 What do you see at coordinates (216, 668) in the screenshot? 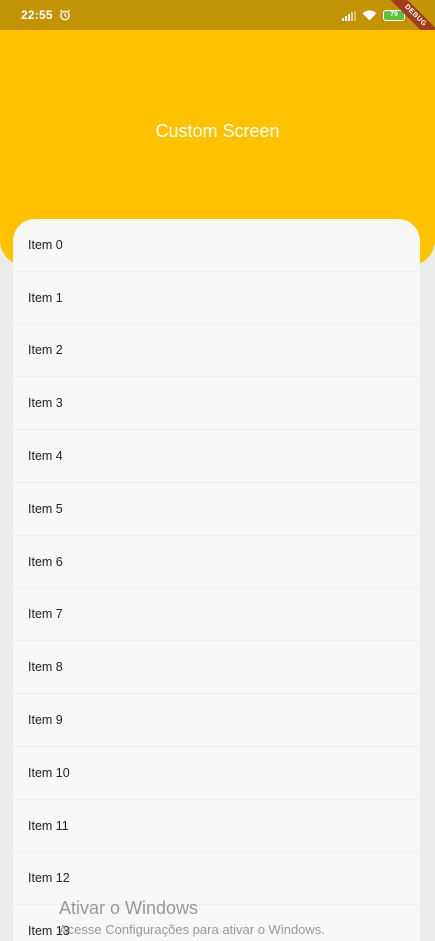
I see `list-item: Item 8` at bounding box center [216, 668].